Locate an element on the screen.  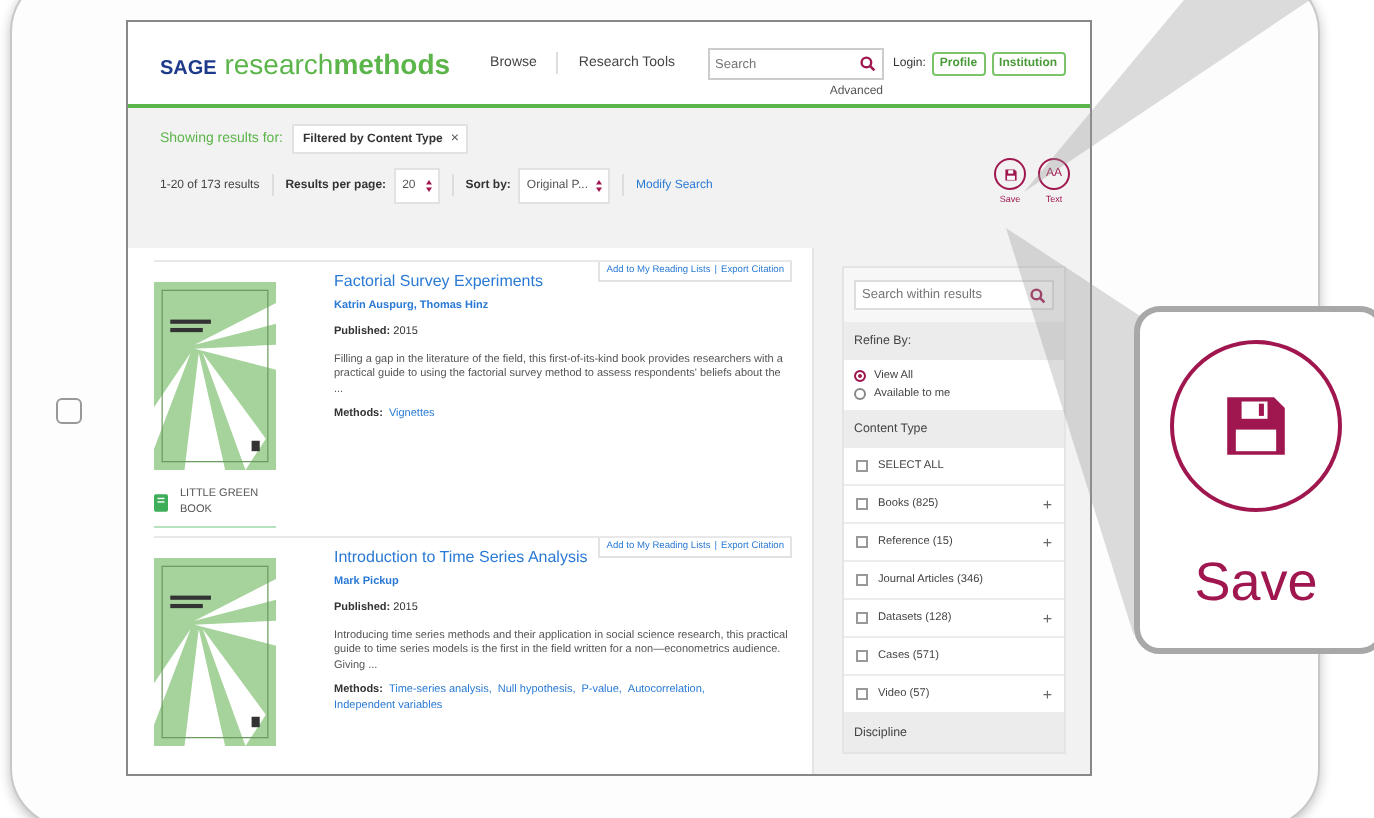
callout-label: Save is located at coordinates (1256, 583).